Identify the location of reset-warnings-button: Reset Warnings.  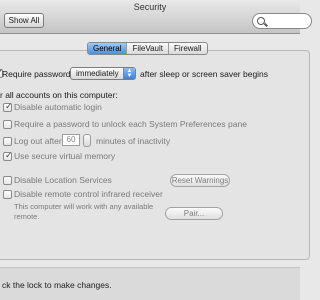
(200, 180).